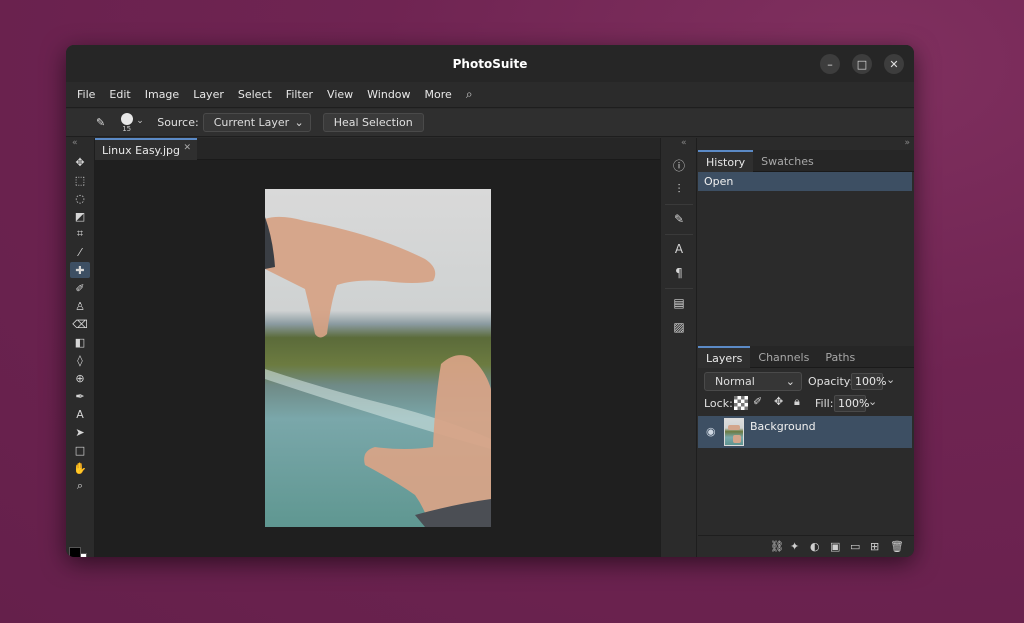 The width and height of the screenshot is (1024, 623). I want to click on collapse-icon: «, so click(684, 143).